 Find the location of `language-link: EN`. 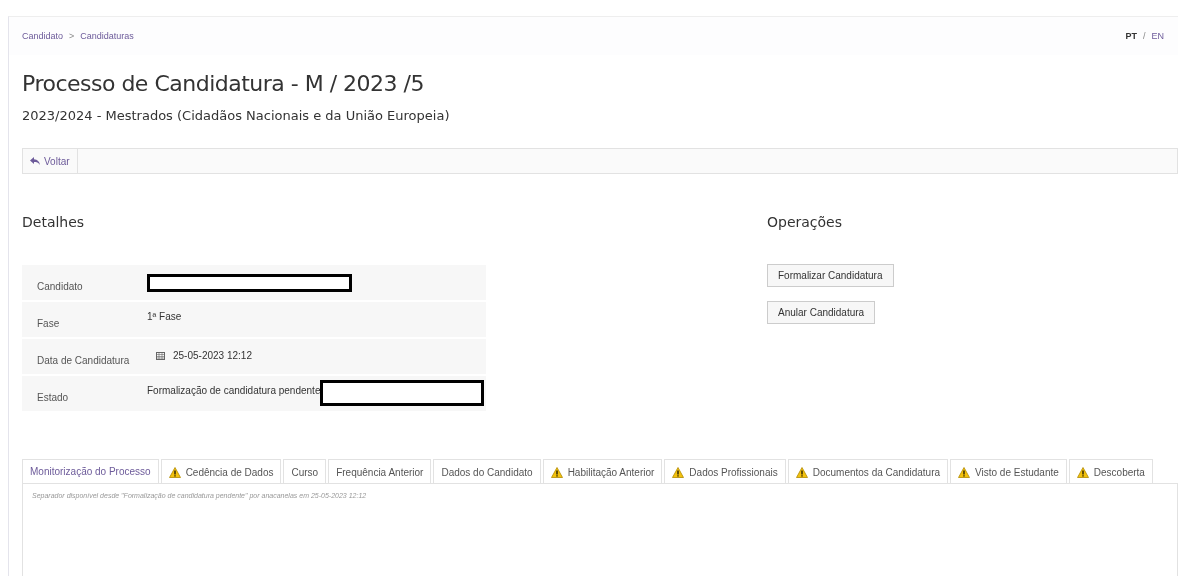

language-link: EN is located at coordinates (1157, 36).